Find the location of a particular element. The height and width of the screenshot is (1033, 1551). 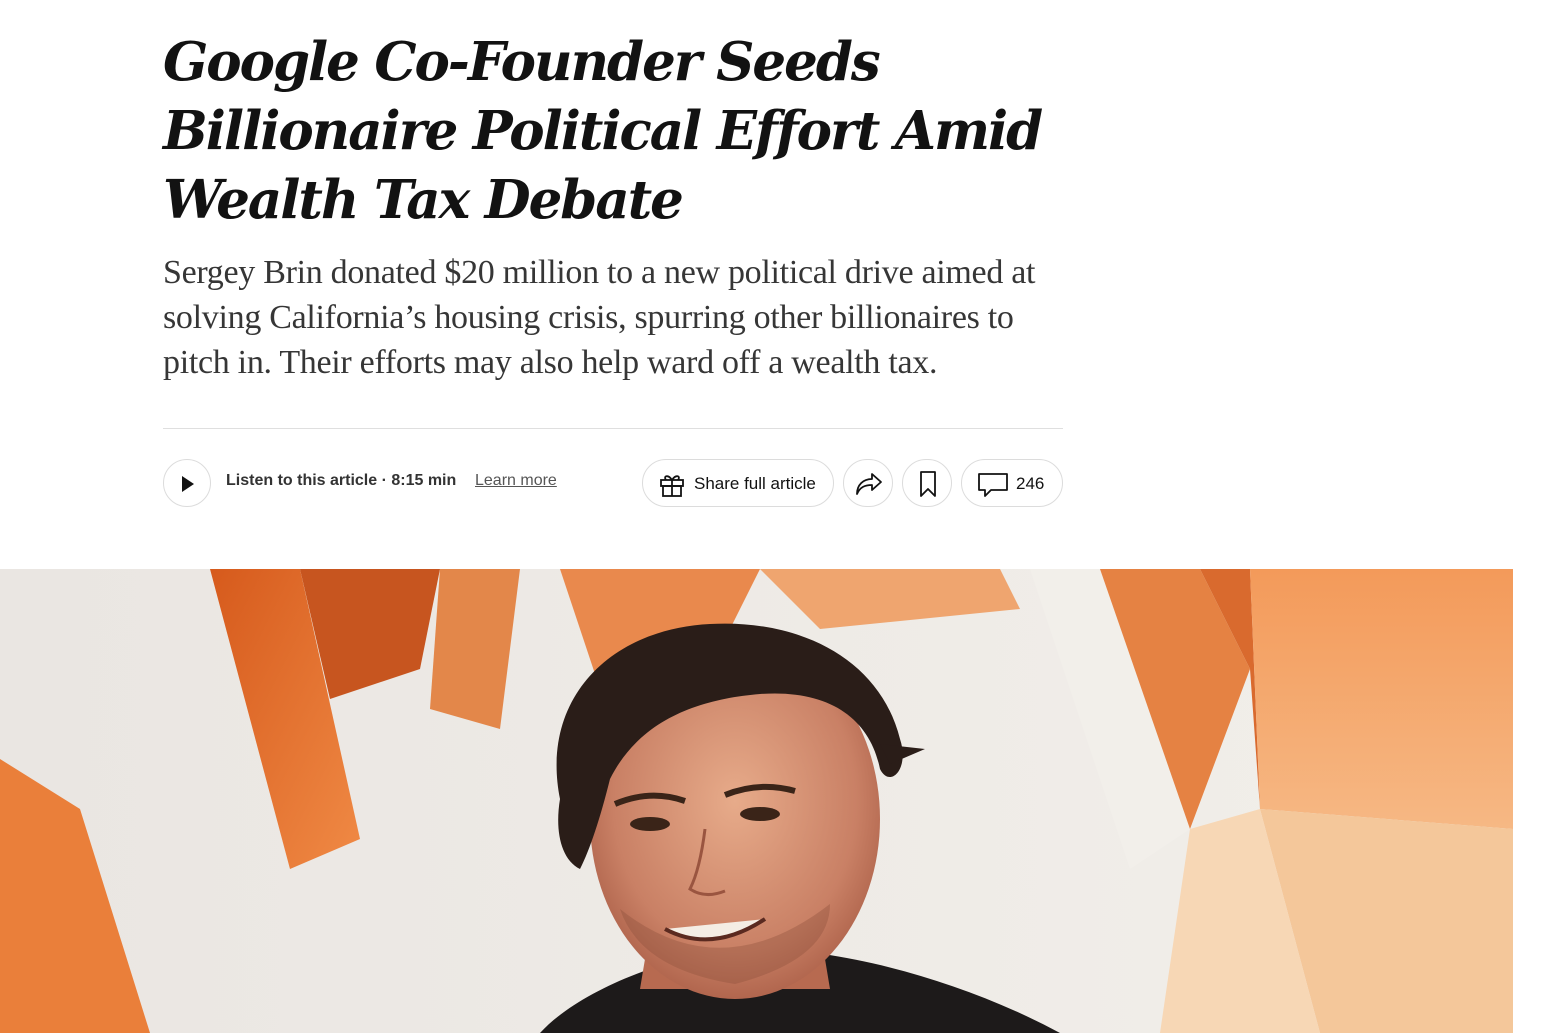

comments-button: 246 is located at coordinates (1012, 483).